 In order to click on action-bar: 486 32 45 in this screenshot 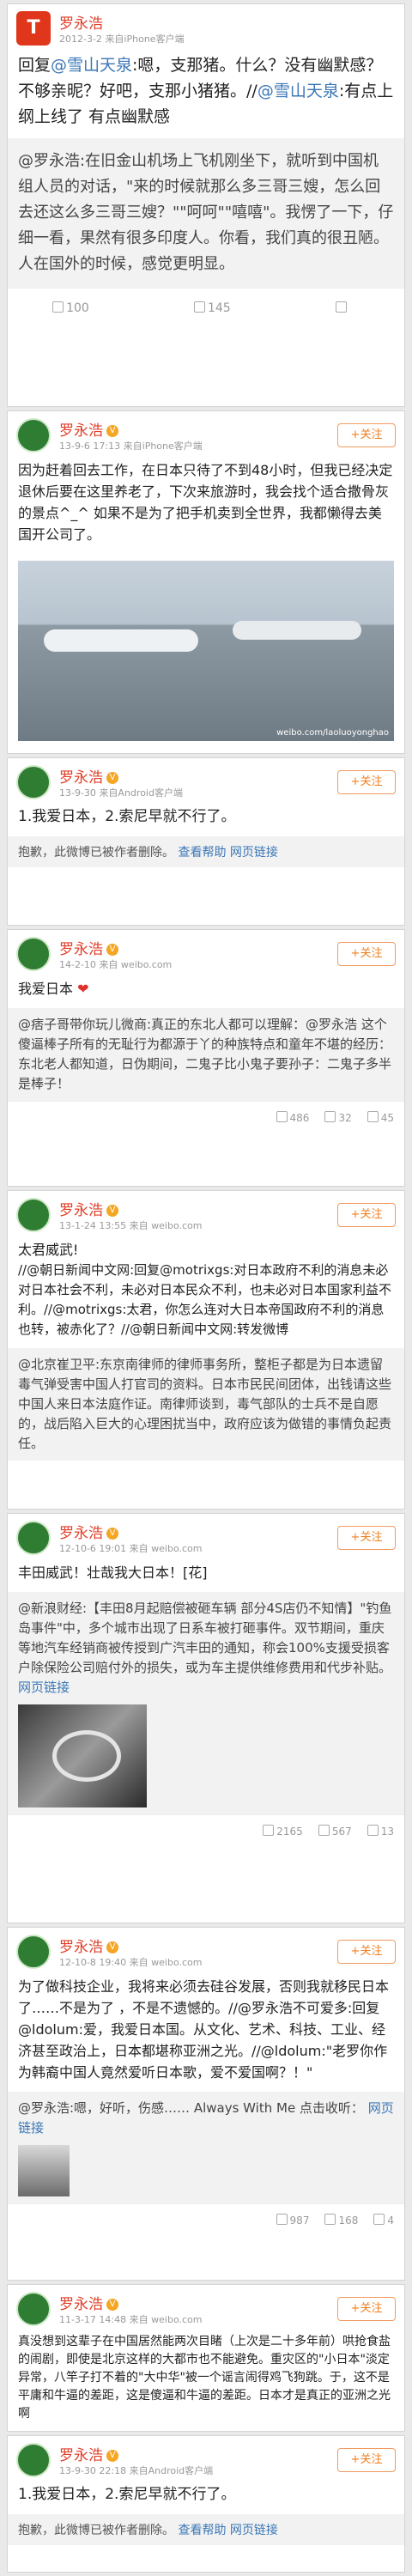, I will do `click(206, 1117)`.